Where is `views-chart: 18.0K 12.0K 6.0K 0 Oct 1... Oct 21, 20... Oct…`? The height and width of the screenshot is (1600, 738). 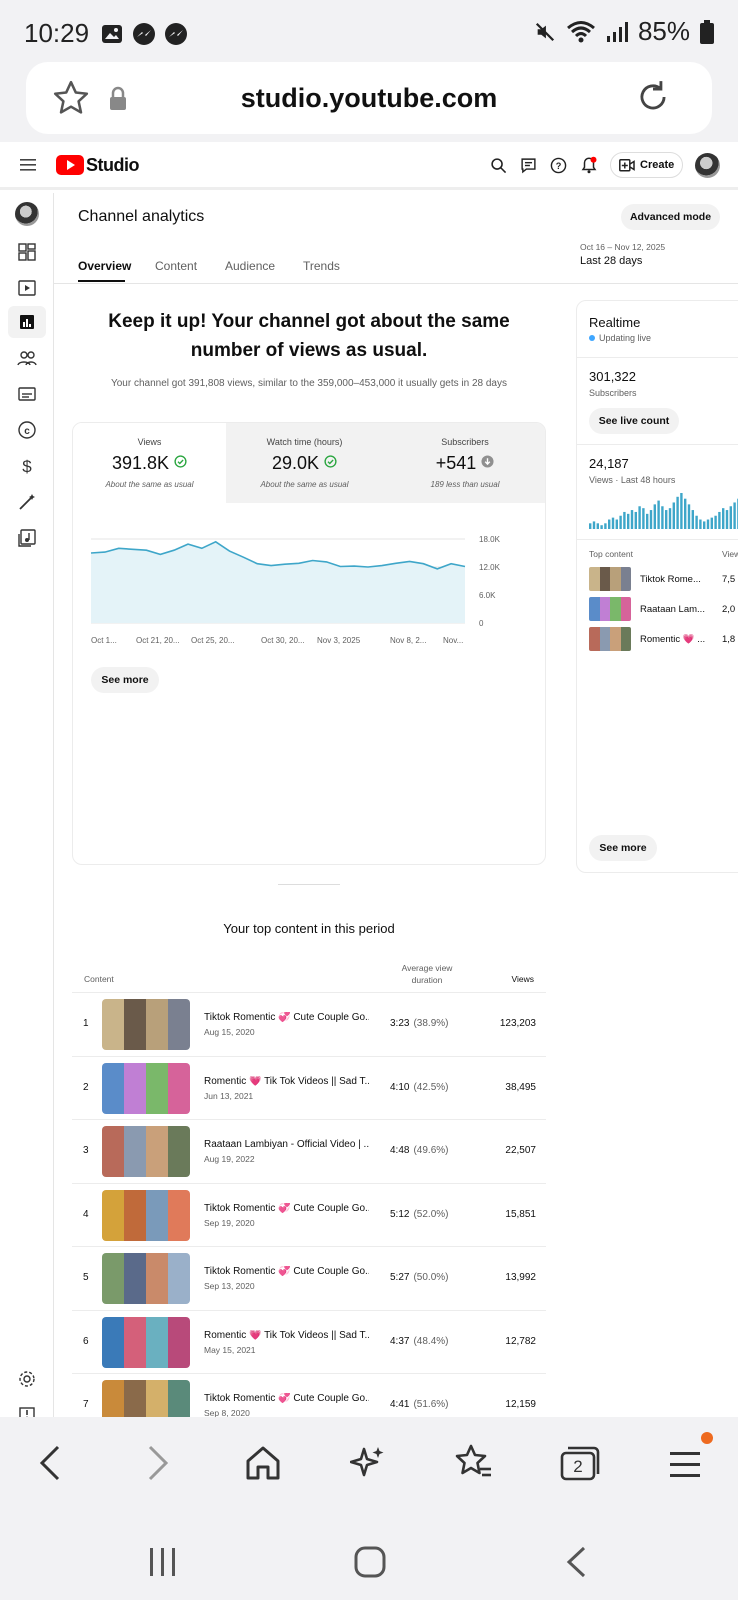
views-chart: 18.0K 12.0K 6.0K 0 Oct 1... Oct 21, 20... Oct… is located at coordinates (309, 590).